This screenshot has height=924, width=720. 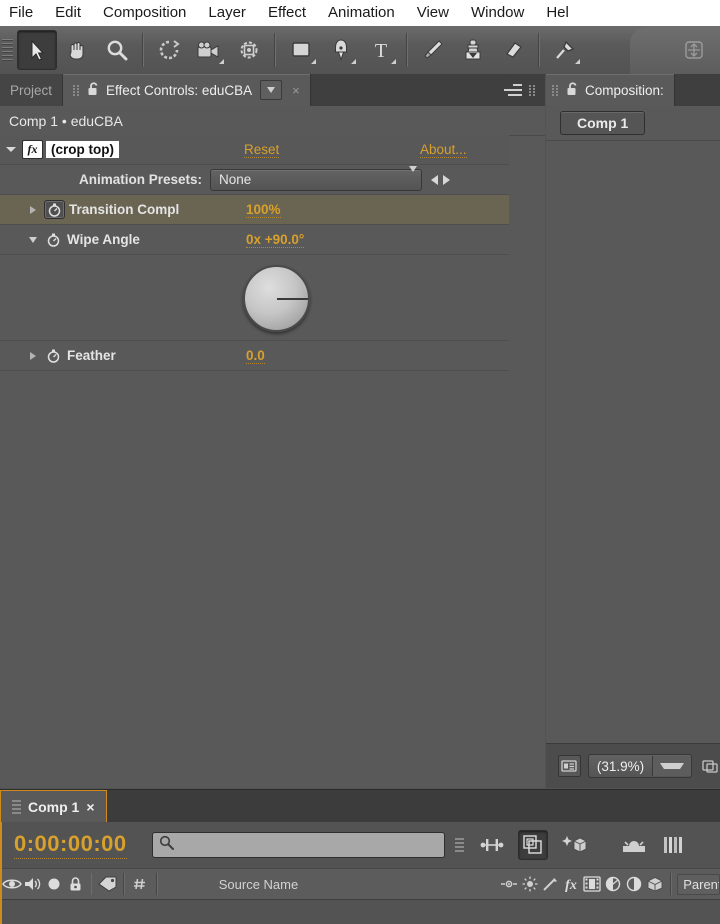 I want to click on frame-blending-icon, so click(x=592, y=884).